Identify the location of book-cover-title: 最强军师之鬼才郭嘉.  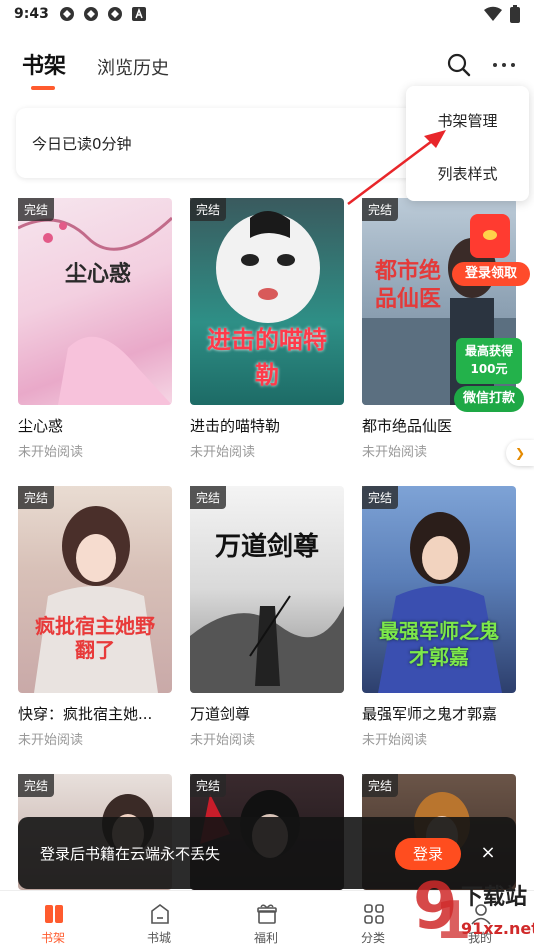
(439, 644).